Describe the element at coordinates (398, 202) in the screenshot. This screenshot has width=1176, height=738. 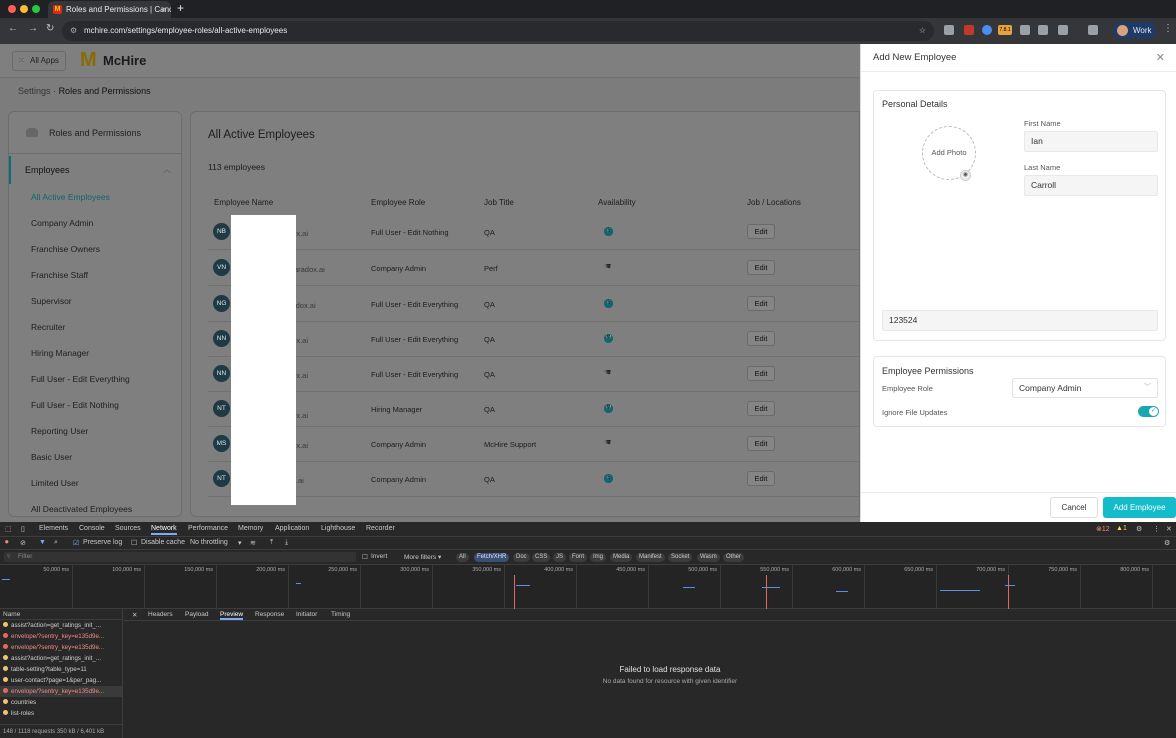
I see `column-header-role: Employee Role` at that location.